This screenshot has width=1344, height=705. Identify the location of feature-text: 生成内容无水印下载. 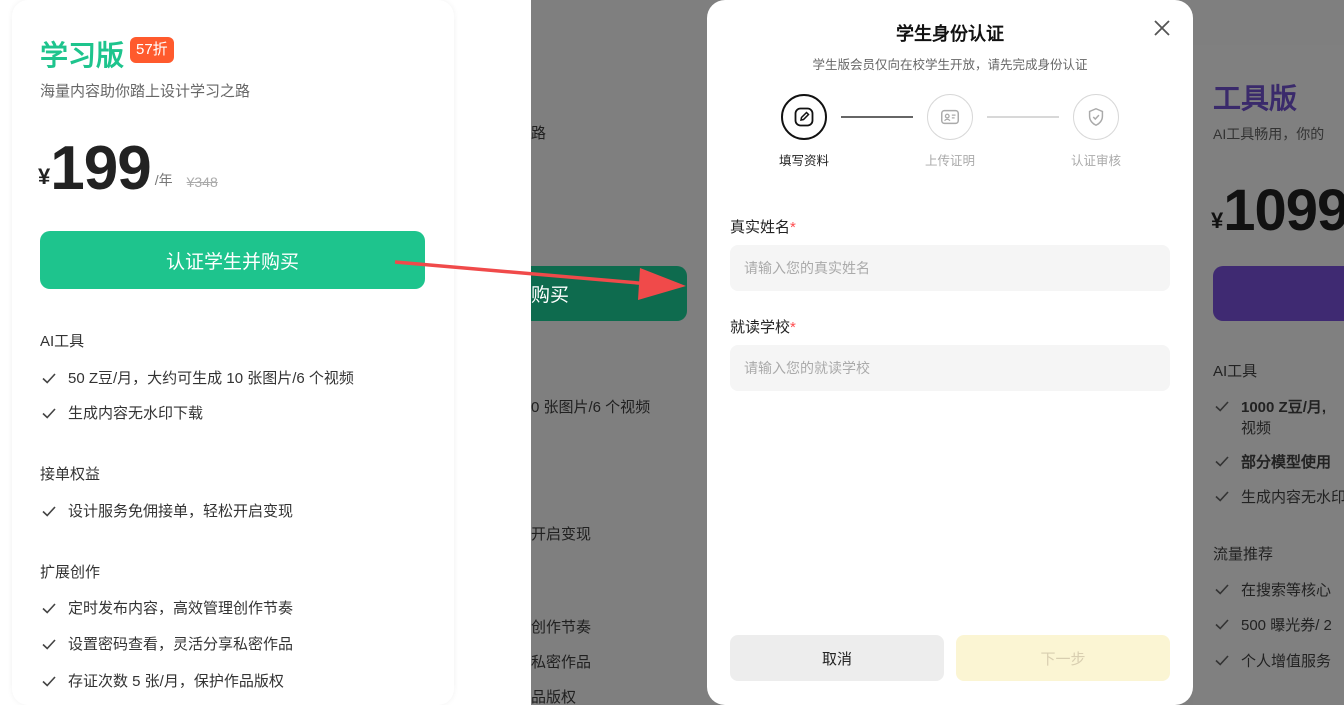
(136, 413).